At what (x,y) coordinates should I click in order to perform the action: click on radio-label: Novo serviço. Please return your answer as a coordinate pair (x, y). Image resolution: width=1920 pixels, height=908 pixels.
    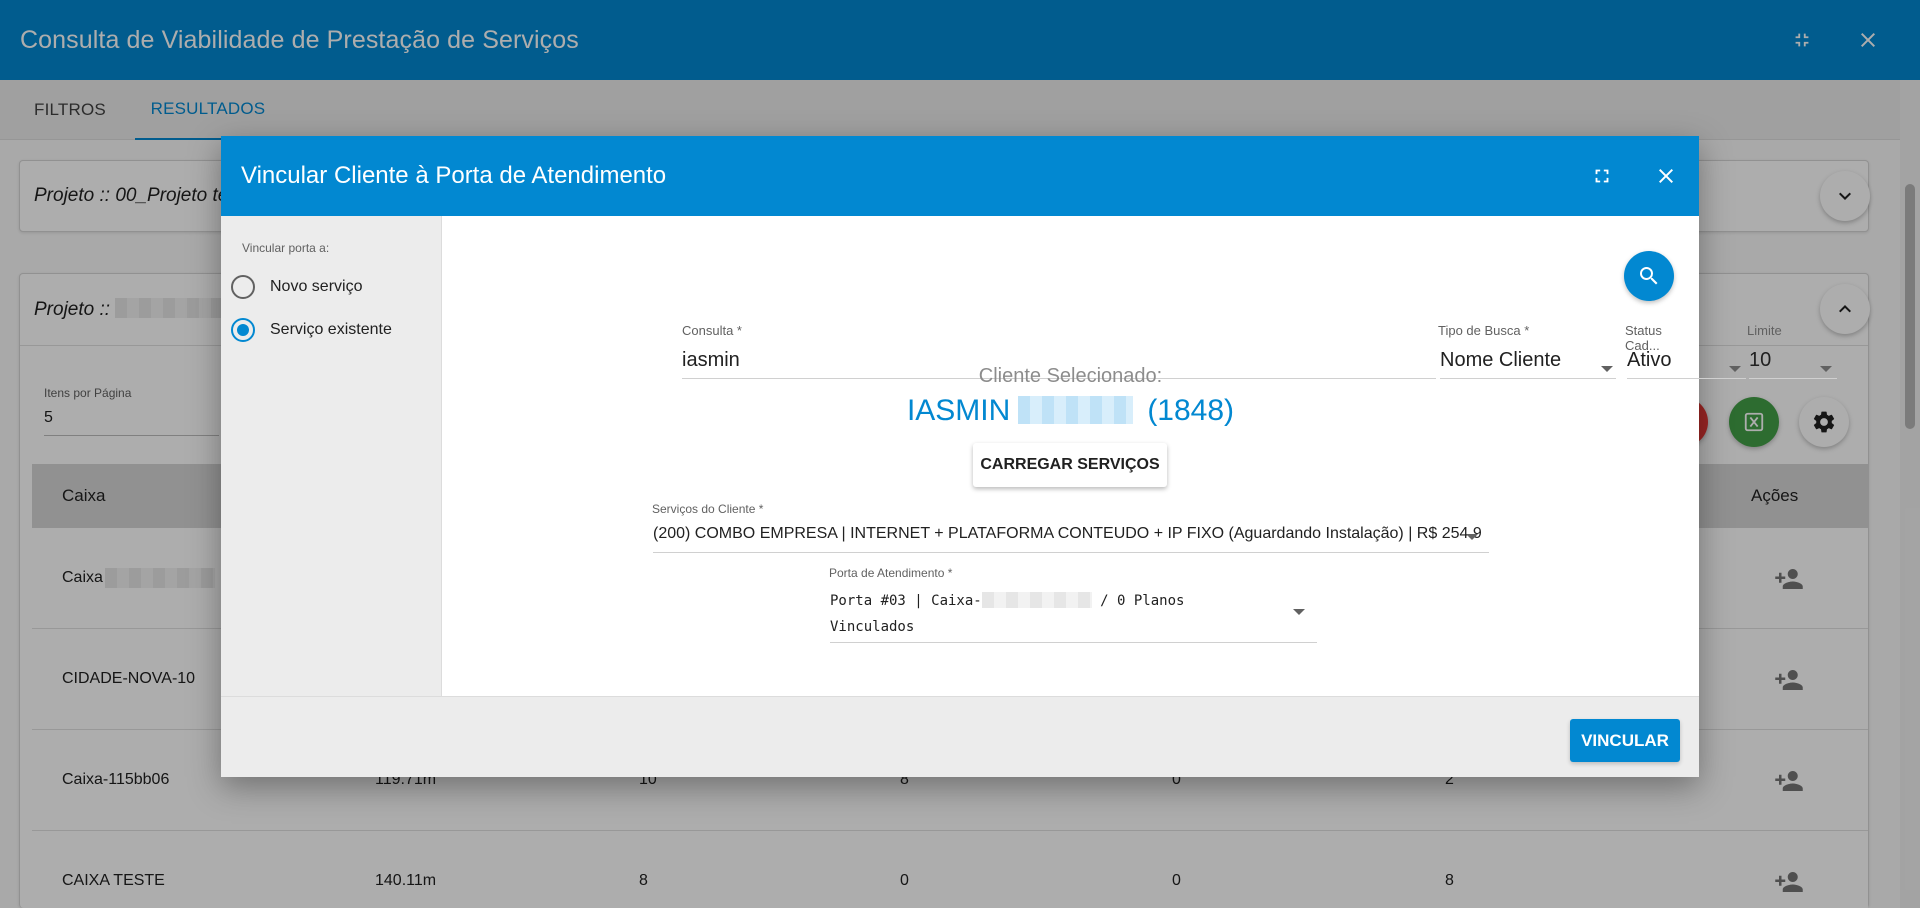
    Looking at the image, I should click on (316, 286).